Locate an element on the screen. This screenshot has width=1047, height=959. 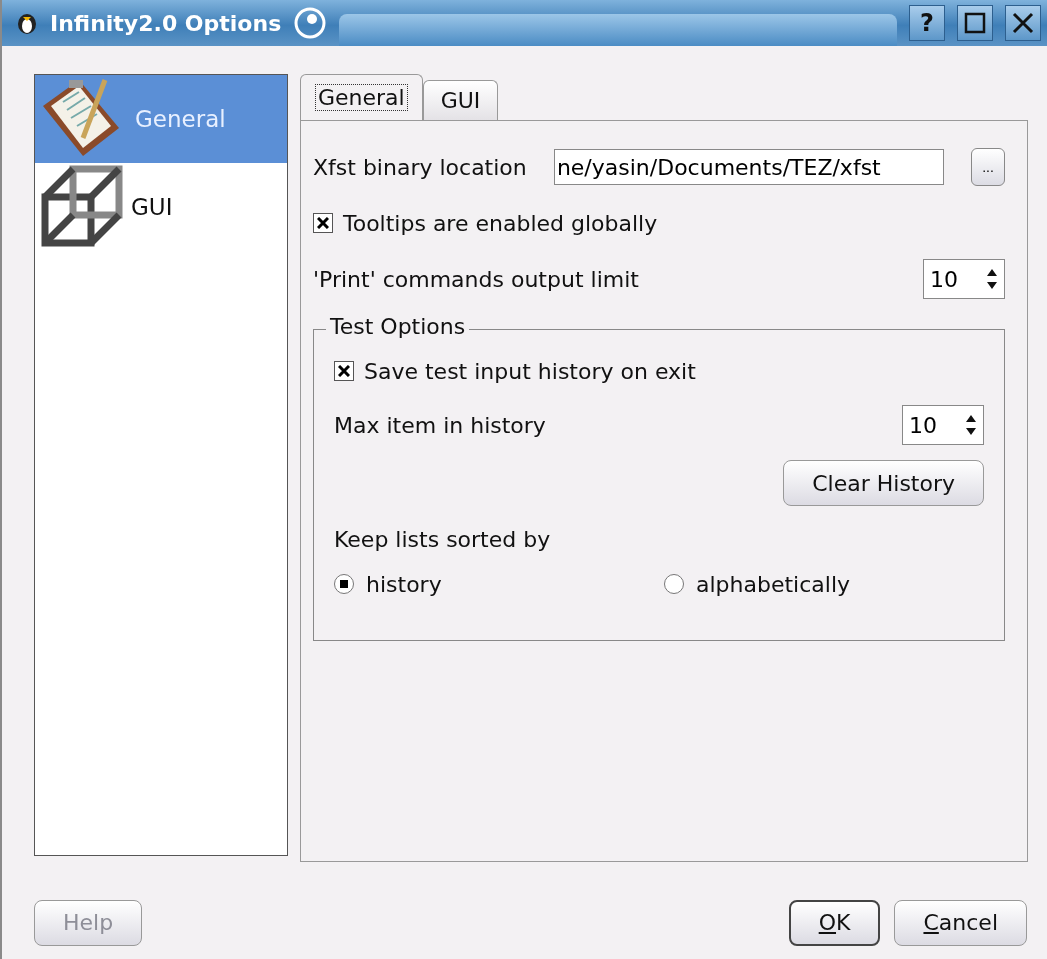
field-label: Xfst binary location is located at coordinates (420, 167).